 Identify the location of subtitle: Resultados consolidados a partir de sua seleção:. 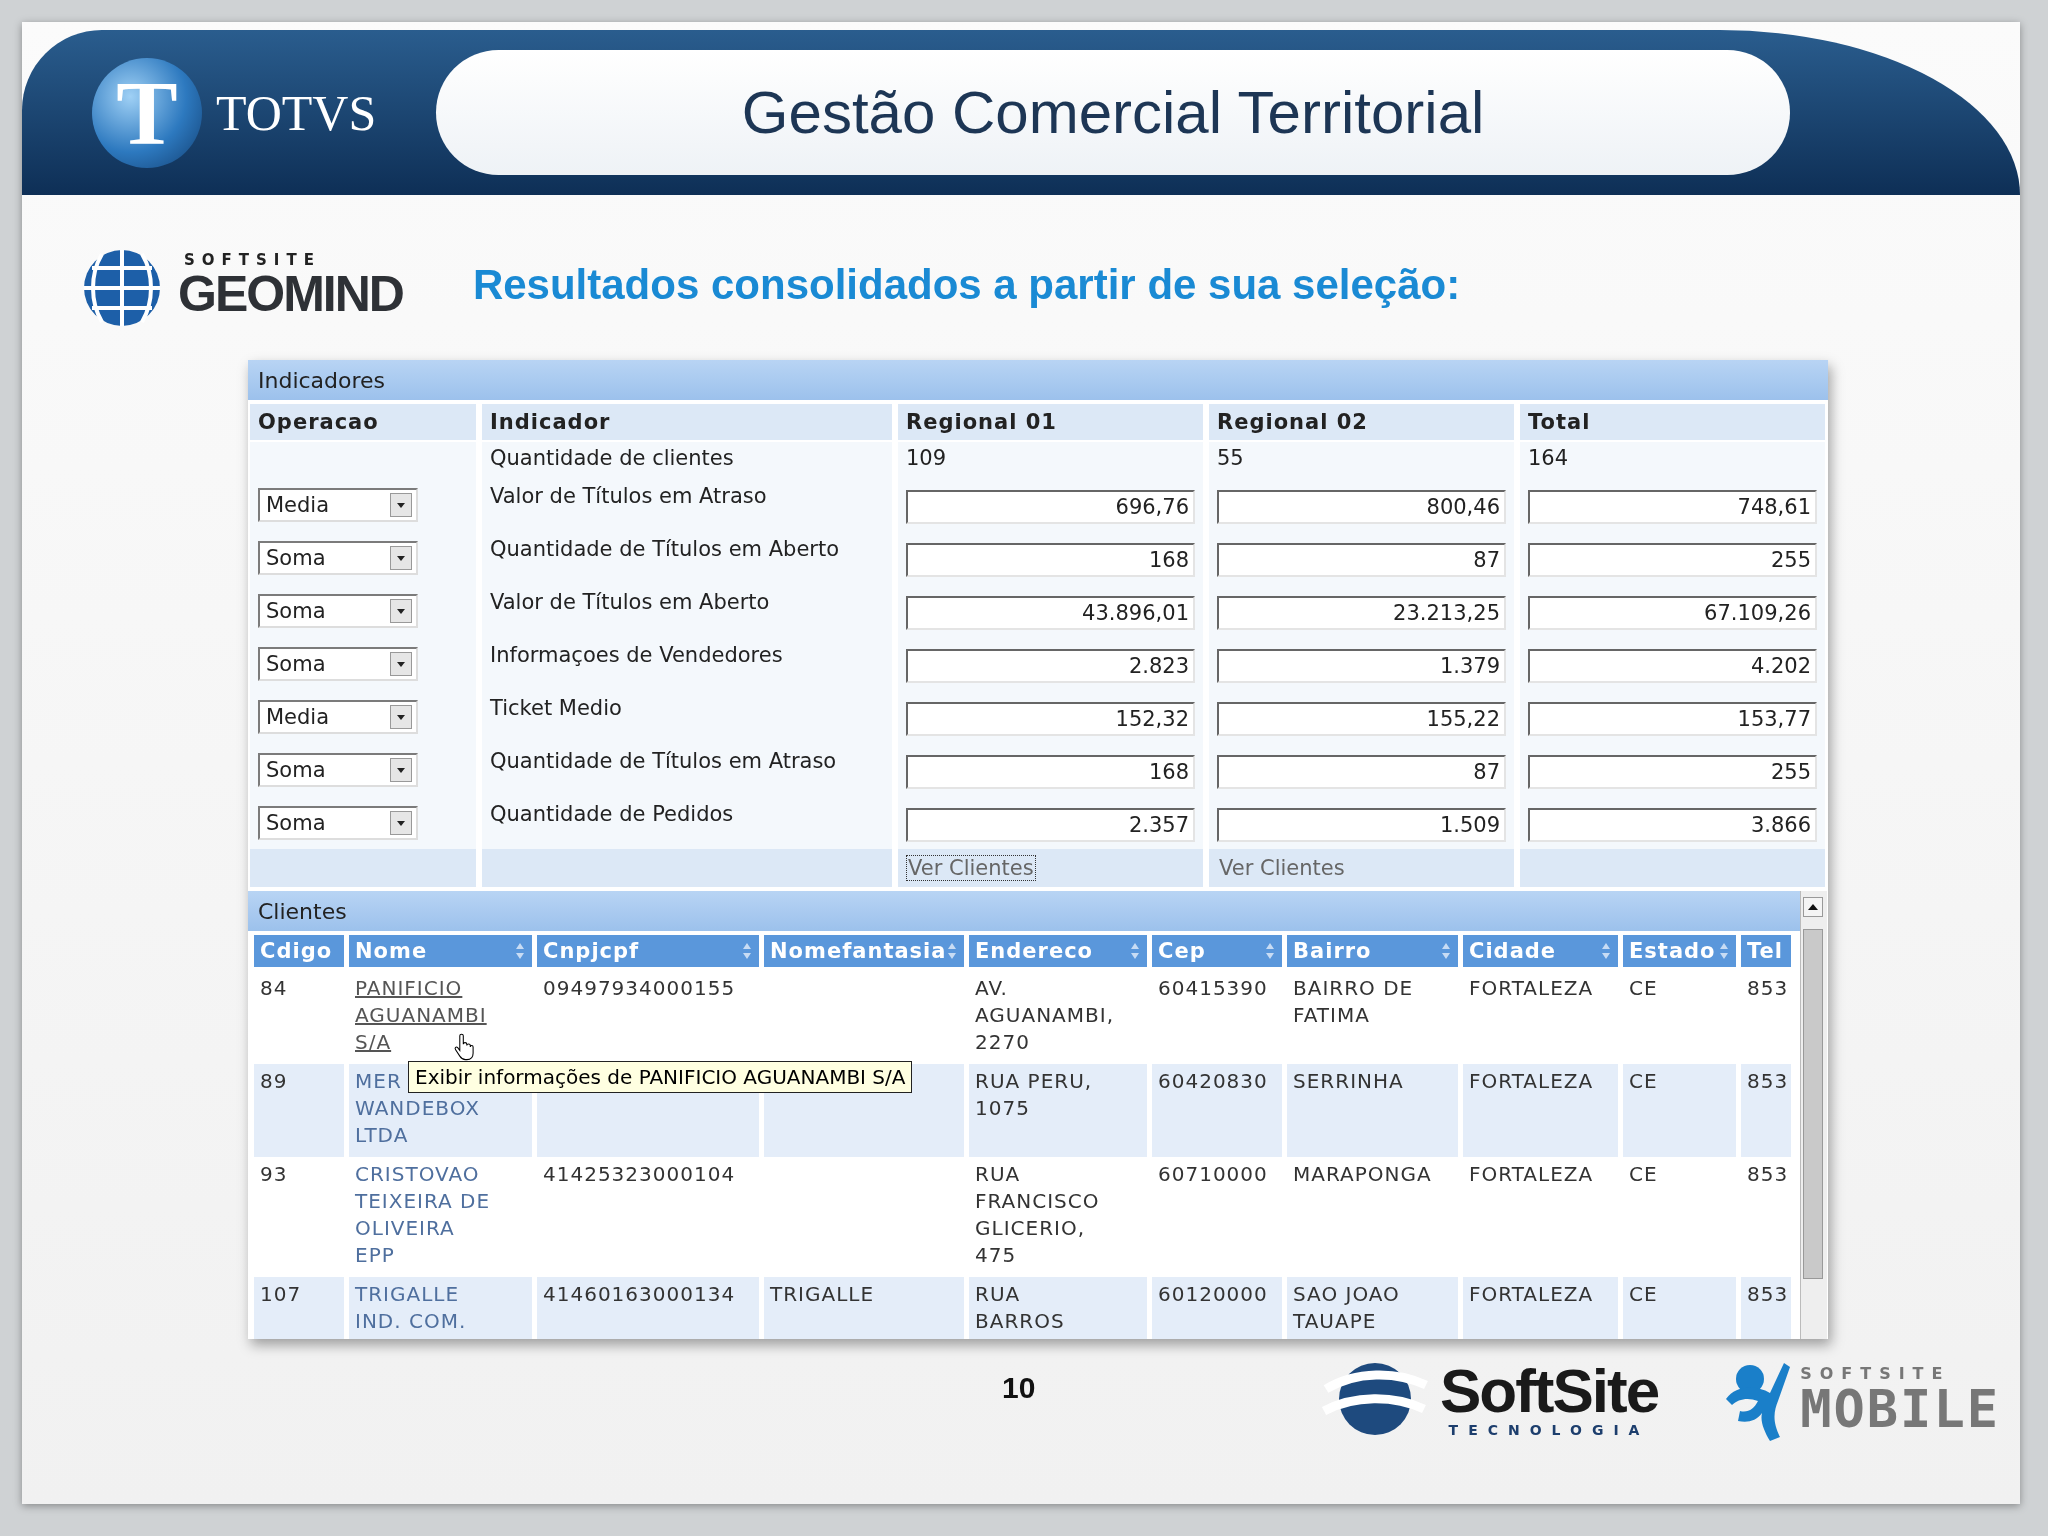
(966, 285).